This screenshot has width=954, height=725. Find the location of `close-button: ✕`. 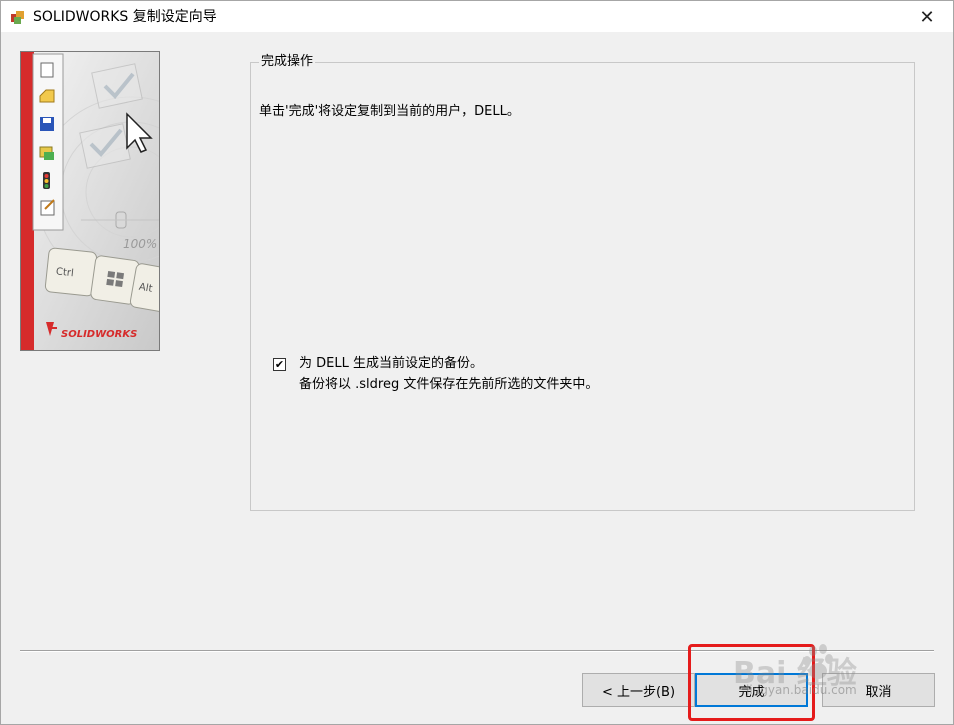

close-button: ✕ is located at coordinates (927, 17).